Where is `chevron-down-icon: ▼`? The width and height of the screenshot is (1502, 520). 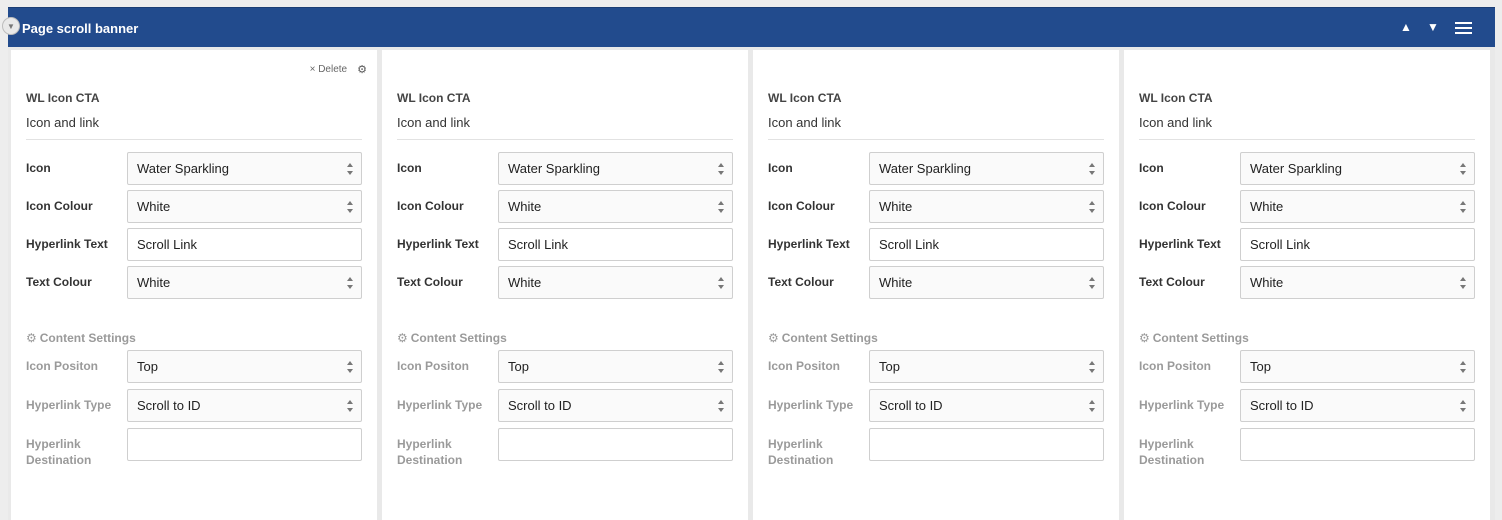 chevron-down-icon: ▼ is located at coordinates (11, 26).